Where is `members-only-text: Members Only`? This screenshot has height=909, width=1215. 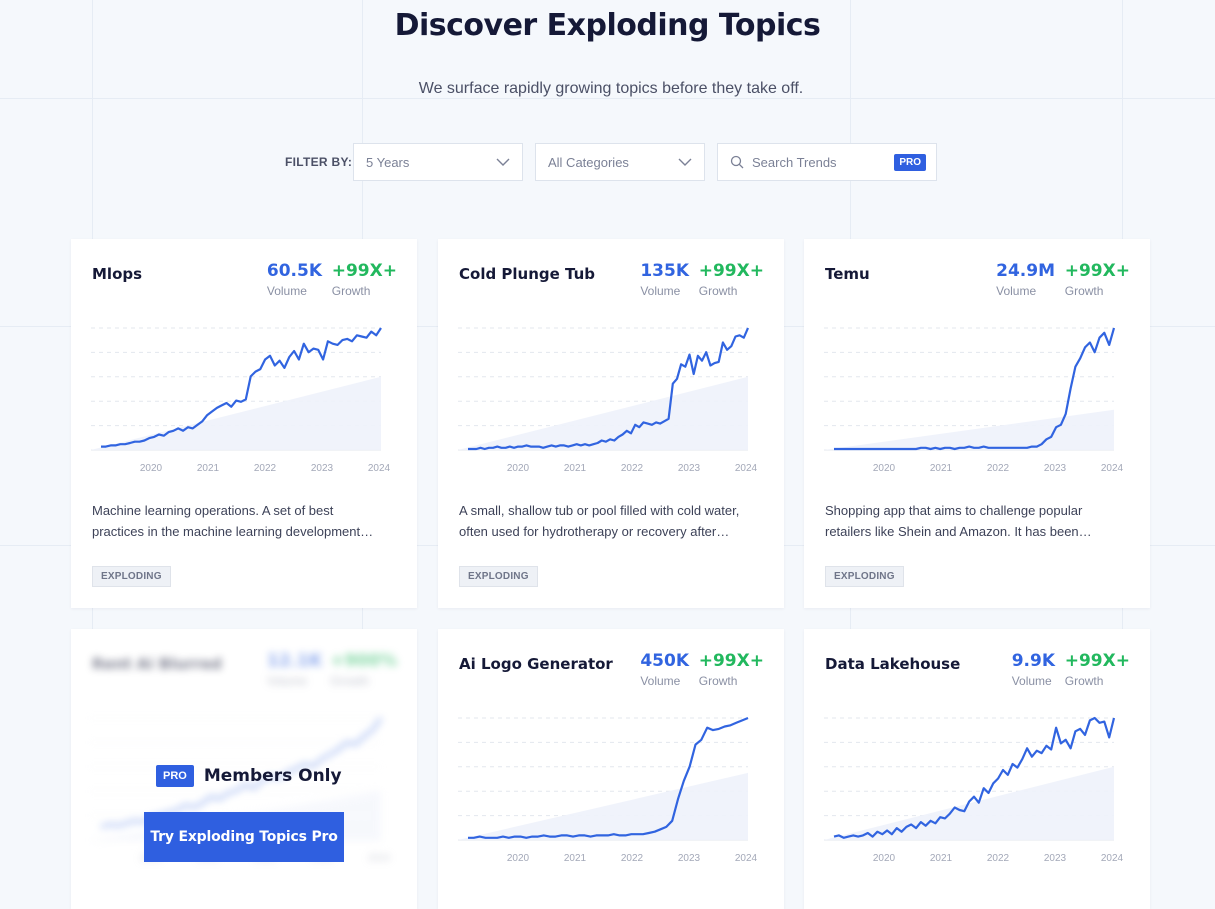
members-only-text: Members Only is located at coordinates (272, 776).